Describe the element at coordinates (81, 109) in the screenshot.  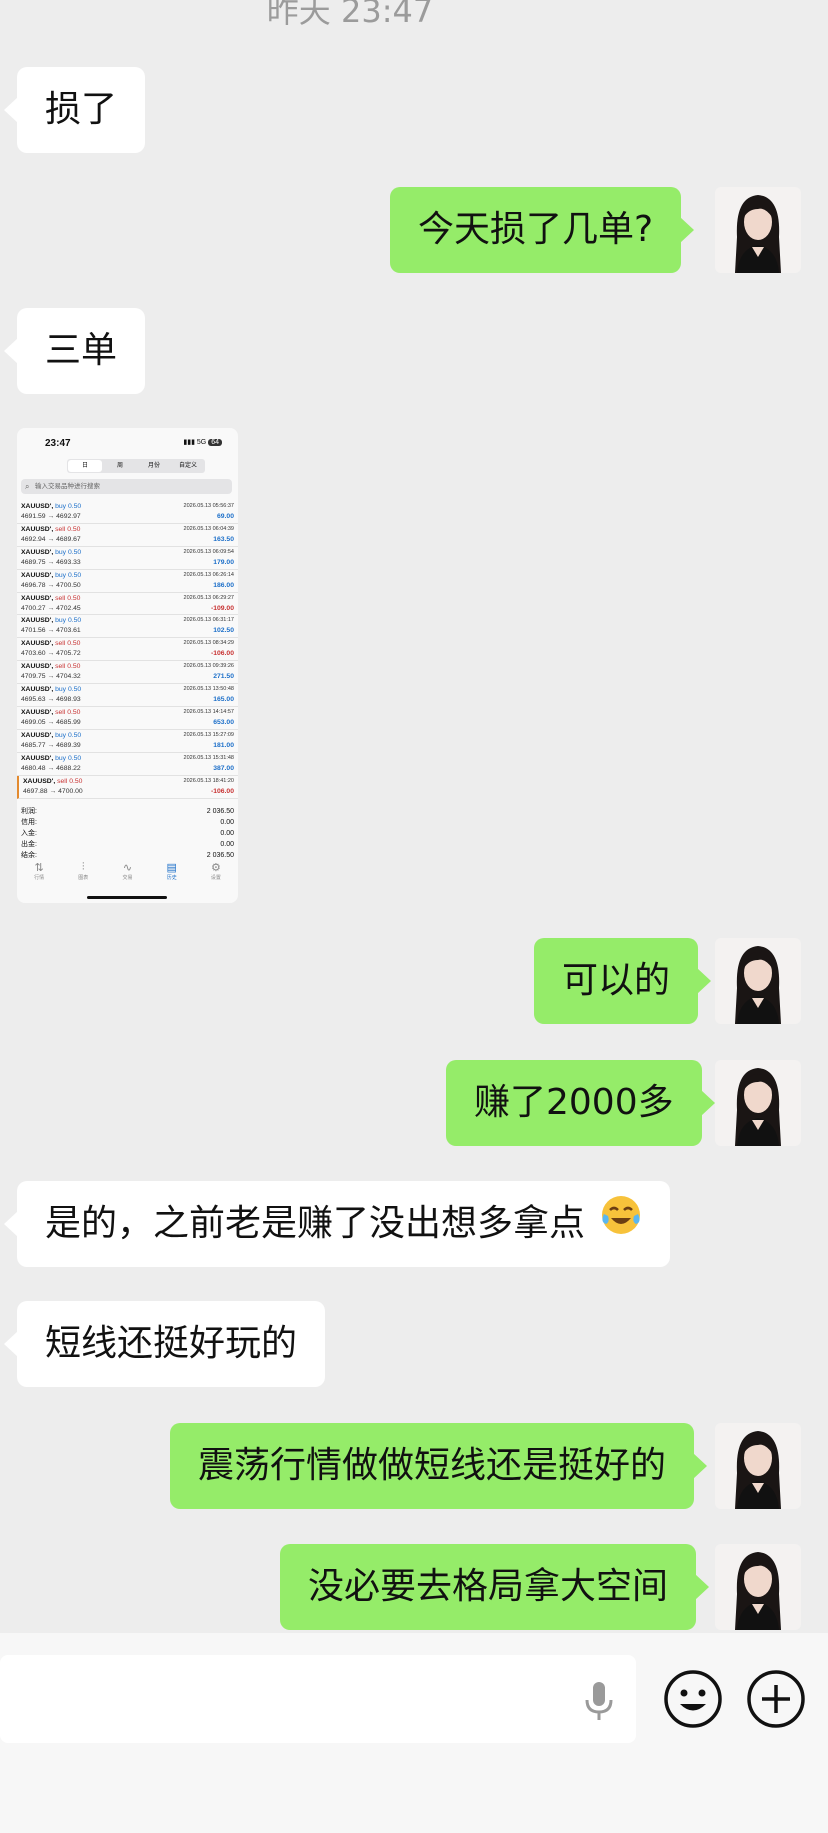
I see `message-text: 损了` at that location.